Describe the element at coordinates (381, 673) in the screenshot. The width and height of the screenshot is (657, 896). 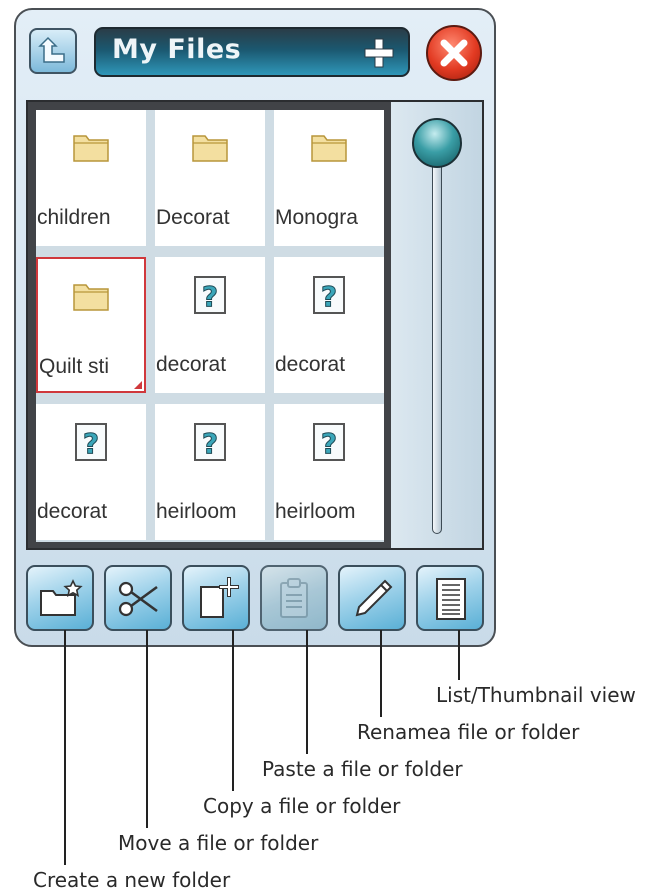
I see `callout-line-rename` at that location.